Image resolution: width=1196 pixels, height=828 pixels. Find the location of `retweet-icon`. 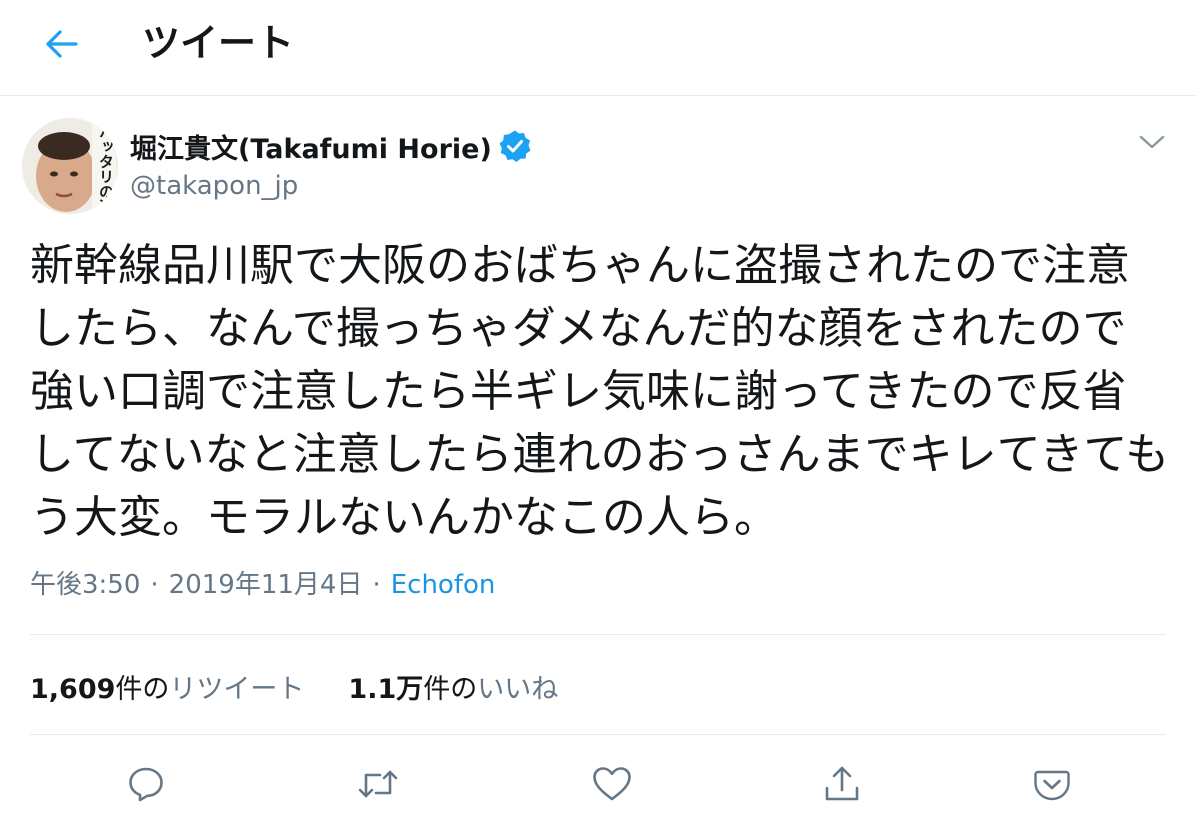

retweet-icon is located at coordinates (378, 784).